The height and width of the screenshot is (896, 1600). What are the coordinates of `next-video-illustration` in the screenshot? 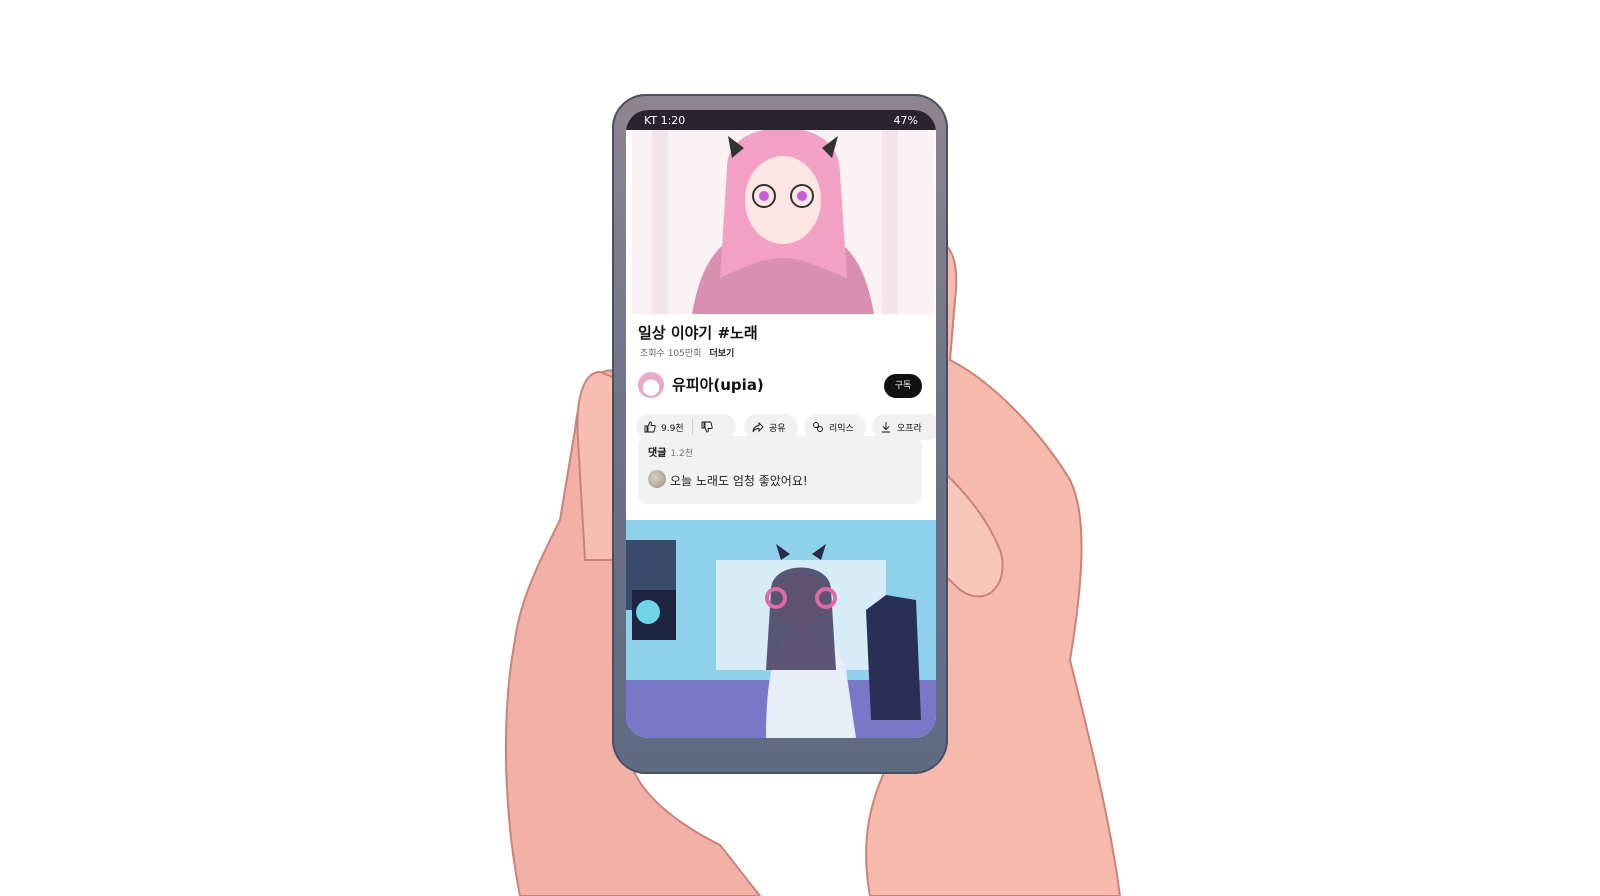 It's located at (781, 629).